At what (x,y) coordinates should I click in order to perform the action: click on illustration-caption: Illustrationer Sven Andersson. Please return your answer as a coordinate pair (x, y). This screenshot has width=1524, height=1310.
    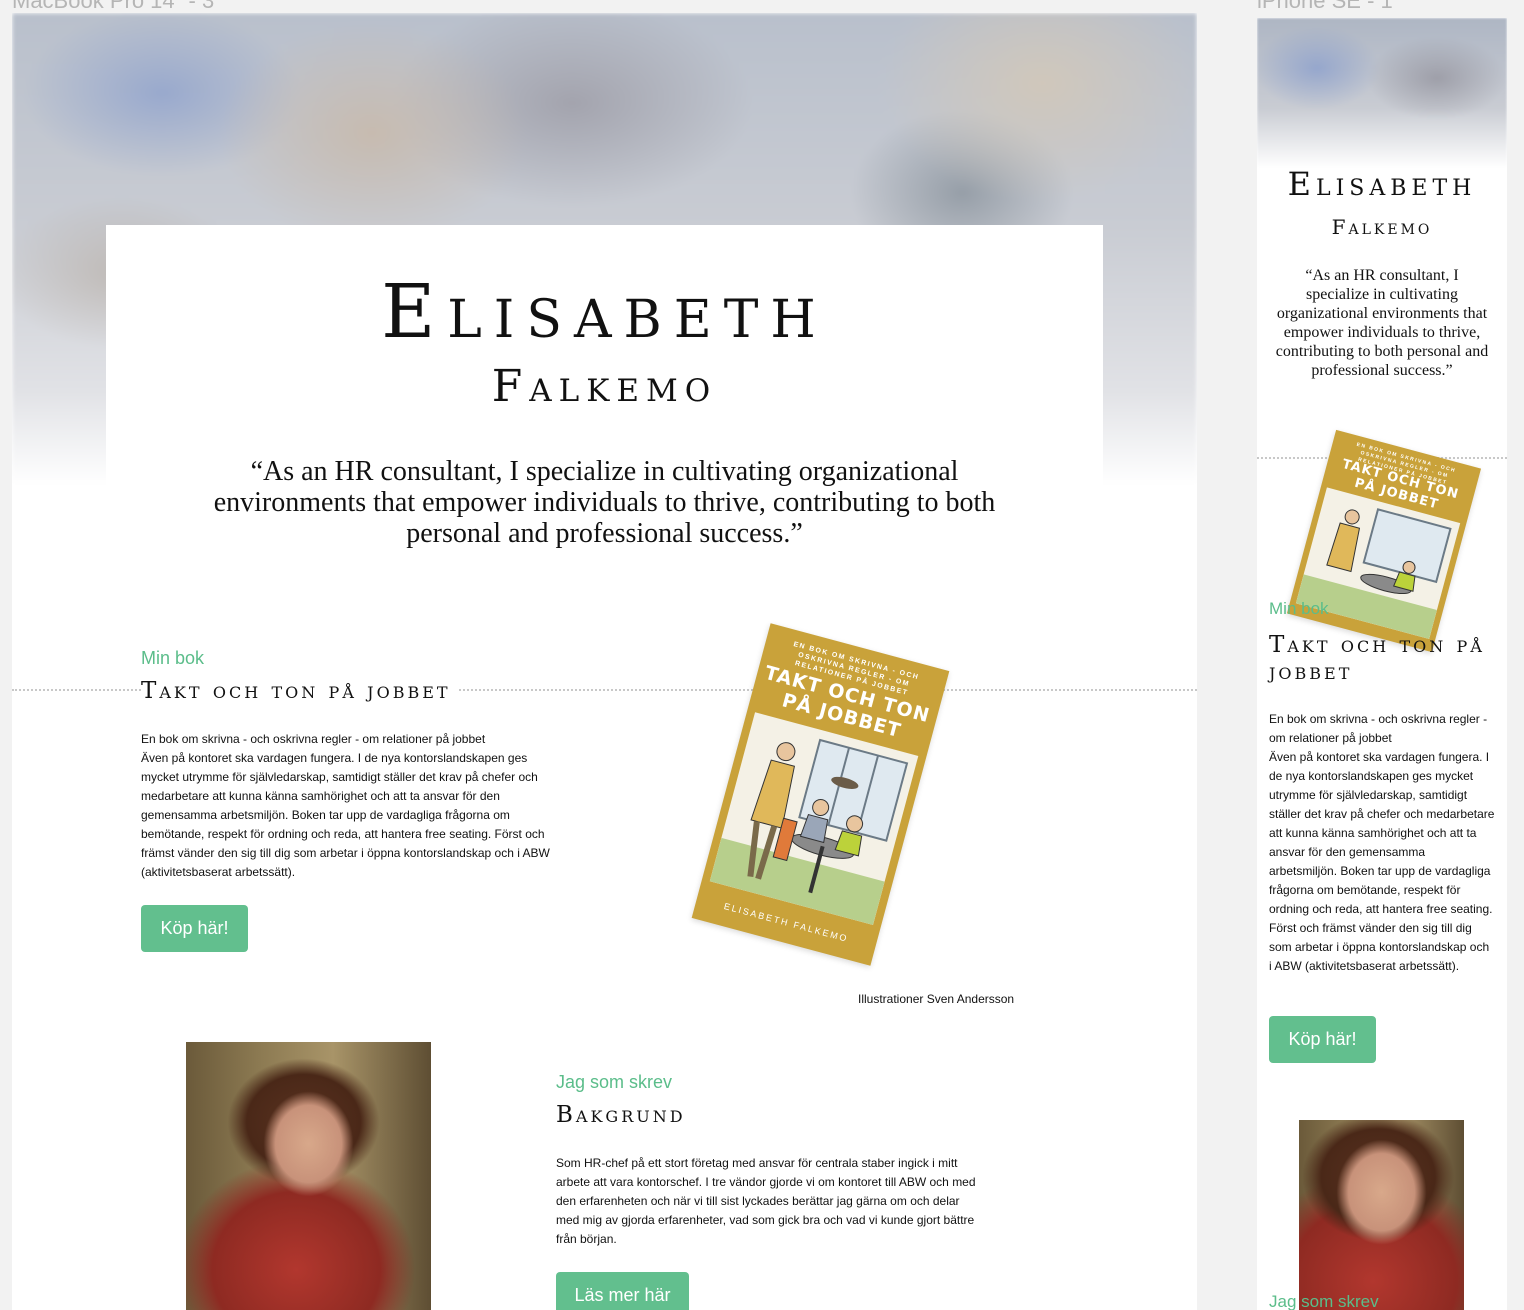
    Looking at the image, I should click on (936, 999).